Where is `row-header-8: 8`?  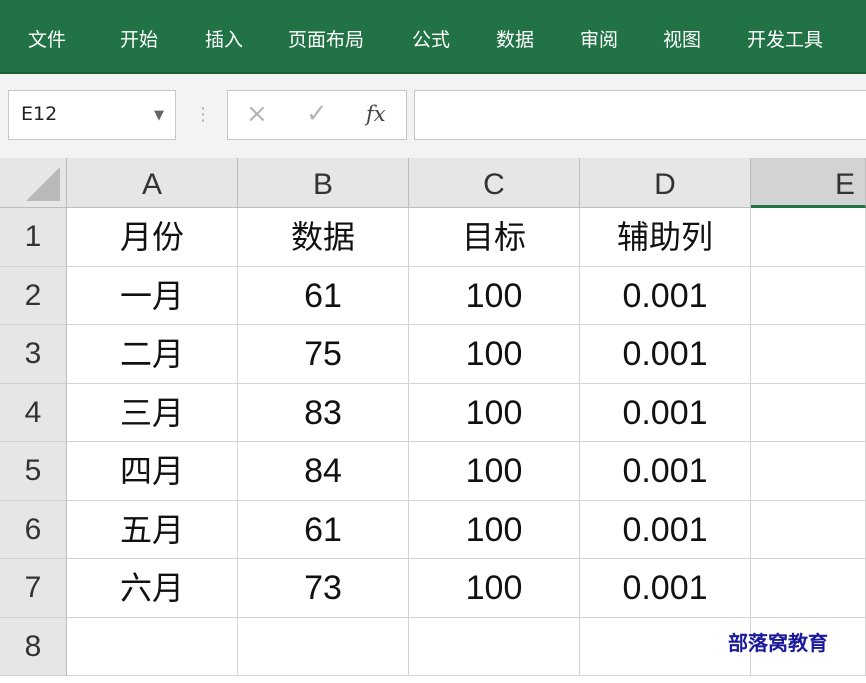 row-header-8: 8 is located at coordinates (33, 646).